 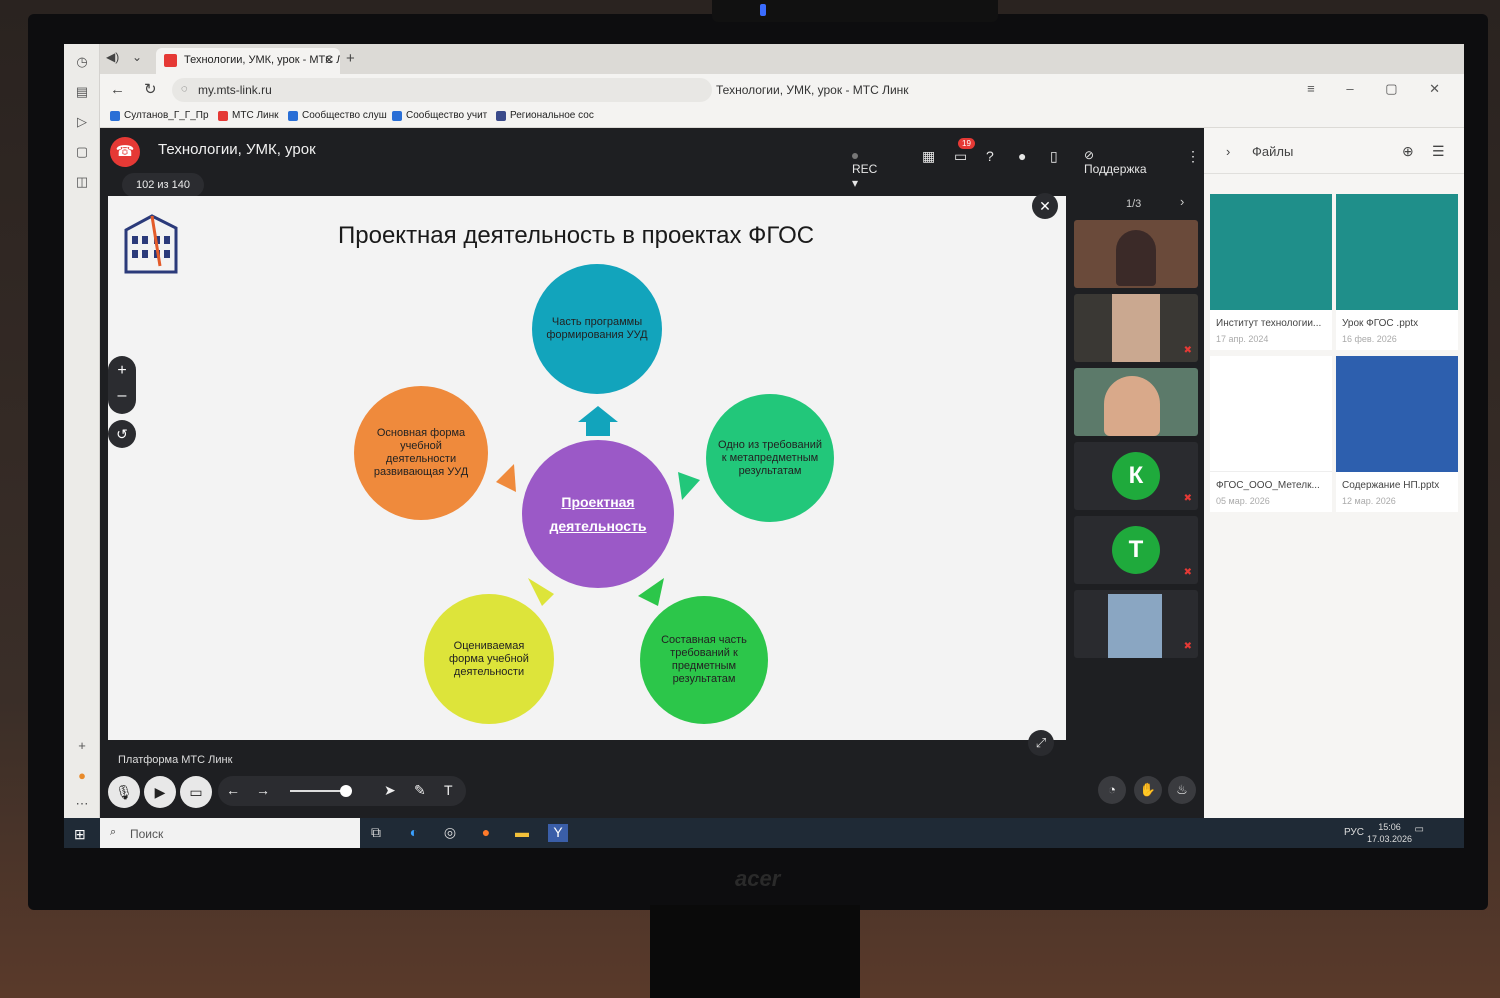 What do you see at coordinates (966, 143) in the screenshot?
I see `chat-badge: 19` at bounding box center [966, 143].